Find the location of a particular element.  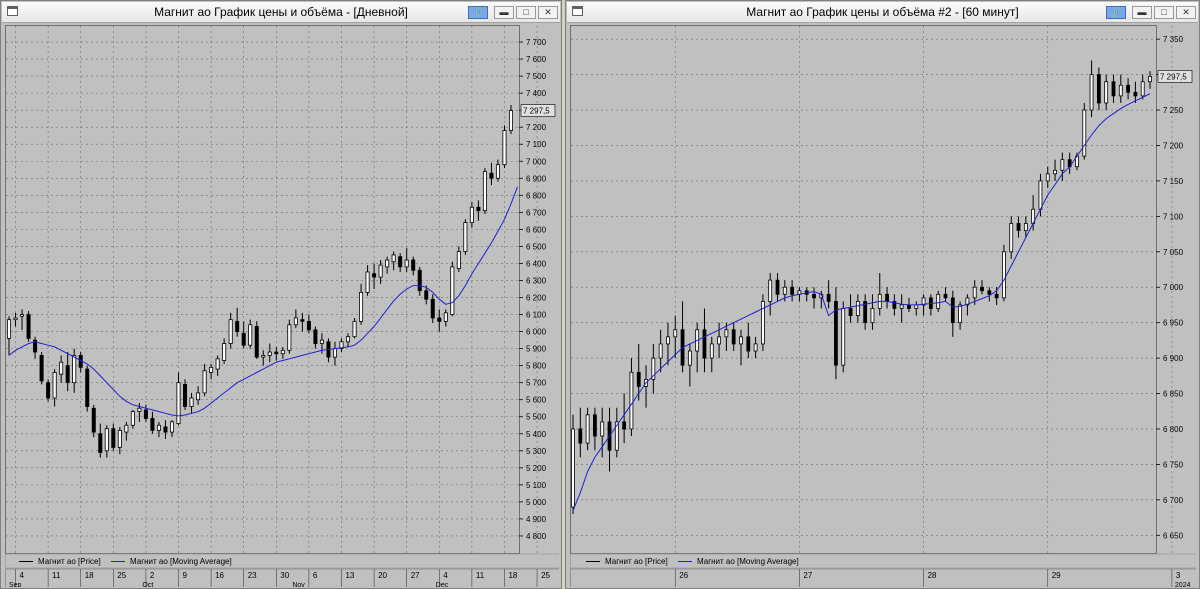

y-tick-label: 6 900 is located at coordinates (1173, 358).